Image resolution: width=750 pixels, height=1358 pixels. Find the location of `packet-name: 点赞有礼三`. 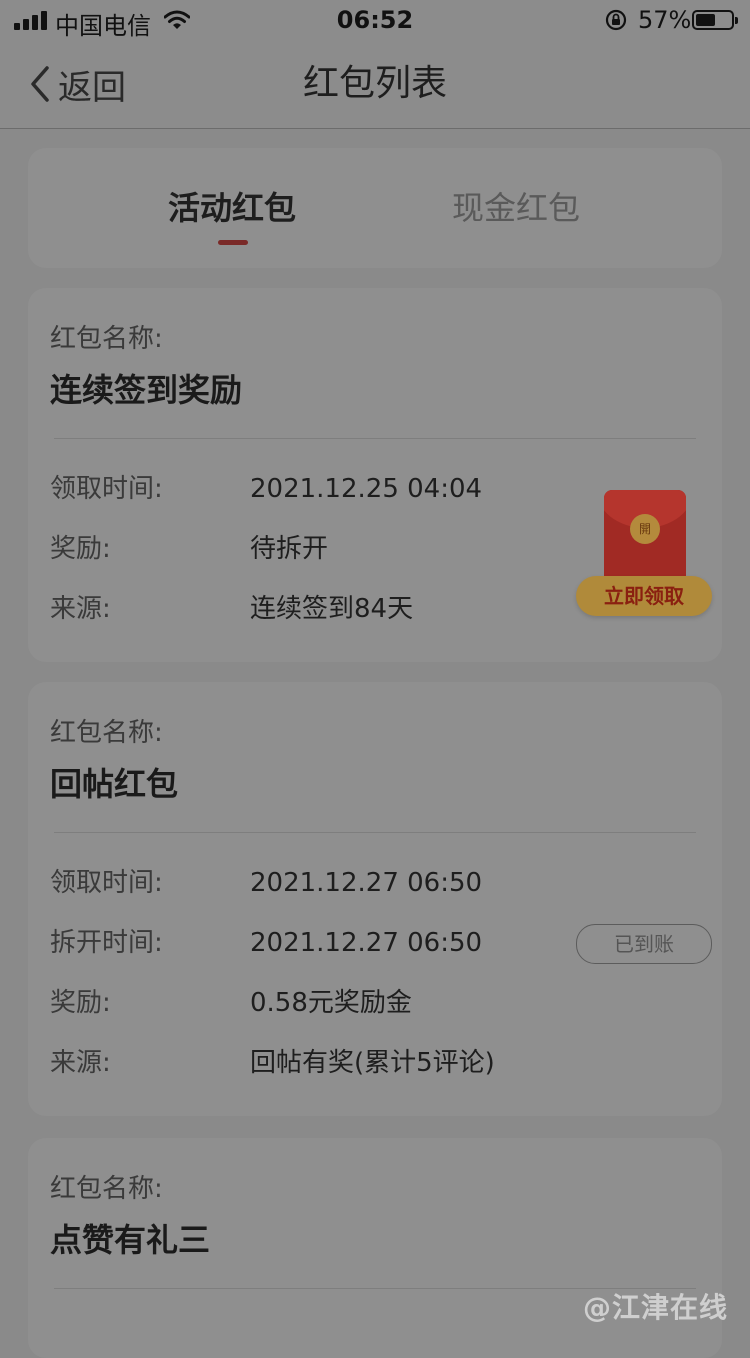

packet-name: 点赞有礼三 is located at coordinates (130, 1240).